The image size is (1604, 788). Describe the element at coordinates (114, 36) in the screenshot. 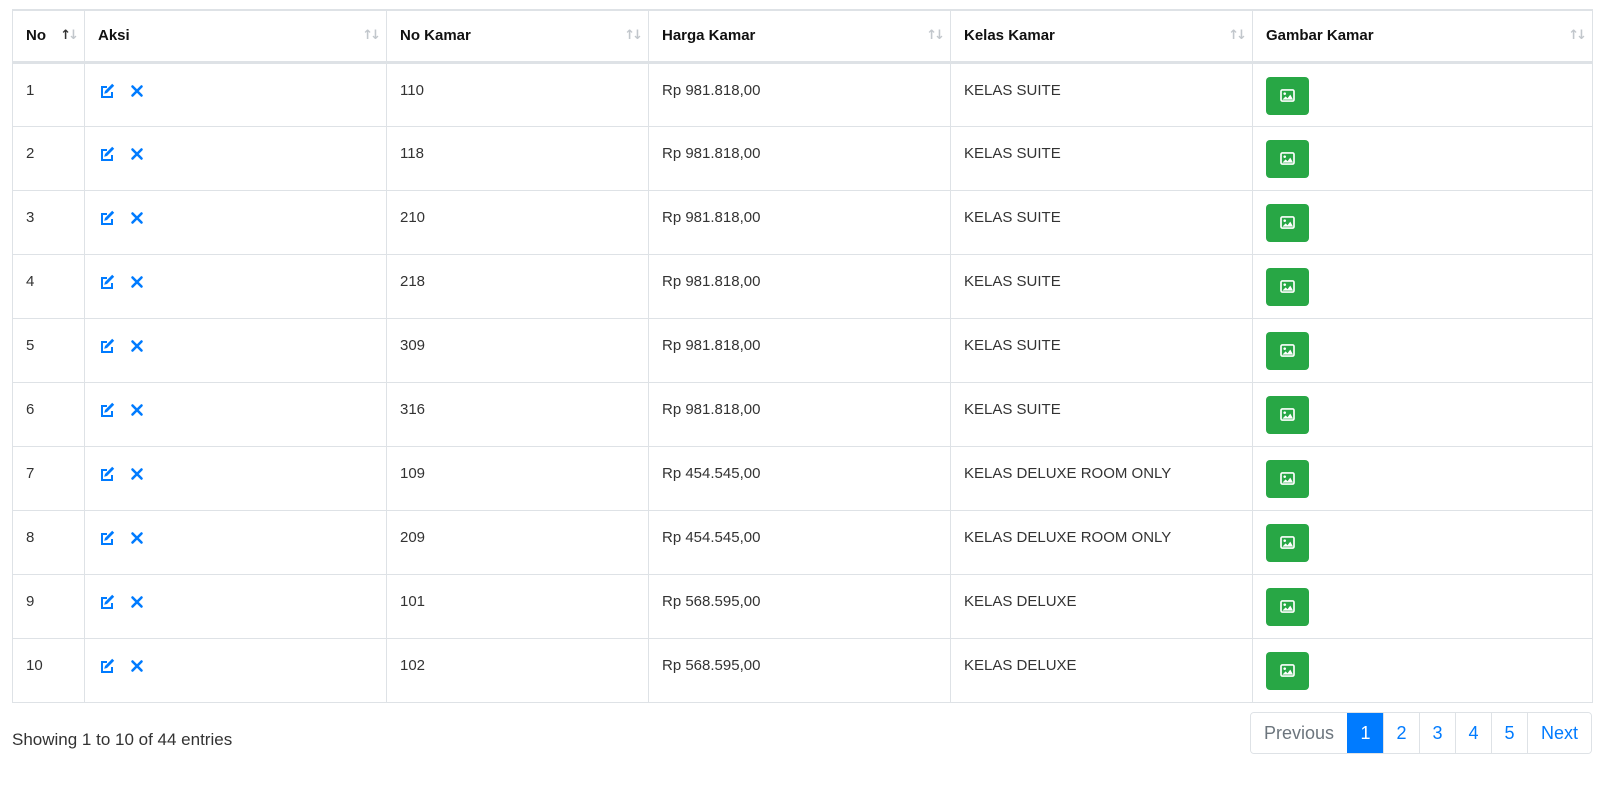

I see `header-label: Aksi` at that location.